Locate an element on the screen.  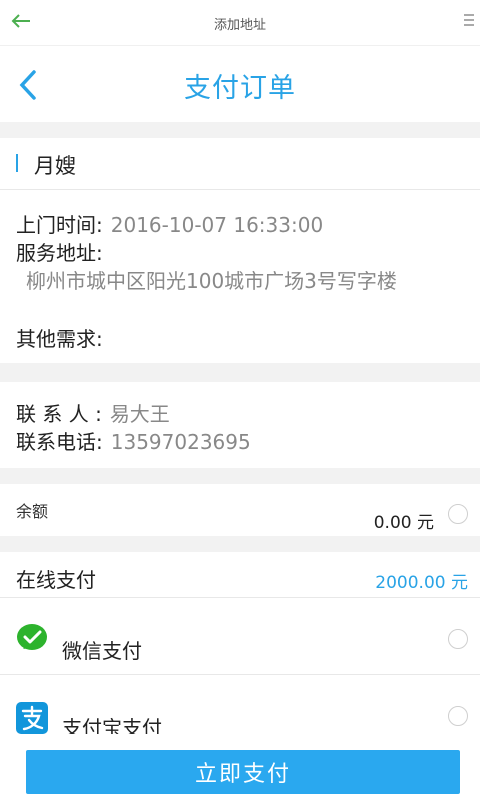
contact-phone-row: 联系电话: 13597023695 is located at coordinates (133, 440).